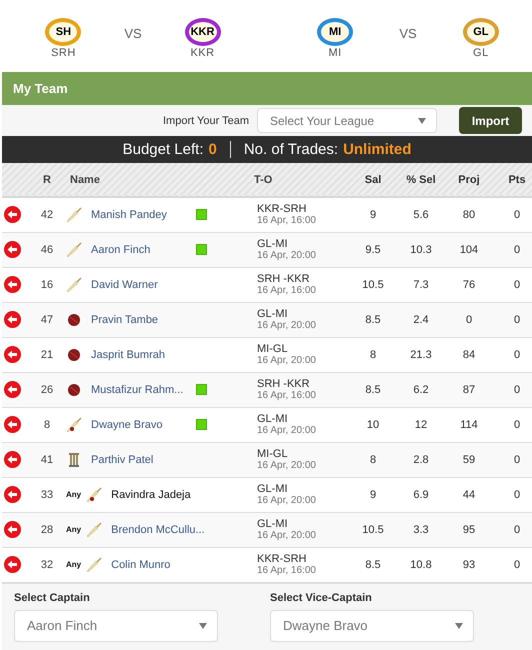  What do you see at coordinates (161, 494) in the screenshot?
I see `player-name: Ravindra Jadeja` at bounding box center [161, 494].